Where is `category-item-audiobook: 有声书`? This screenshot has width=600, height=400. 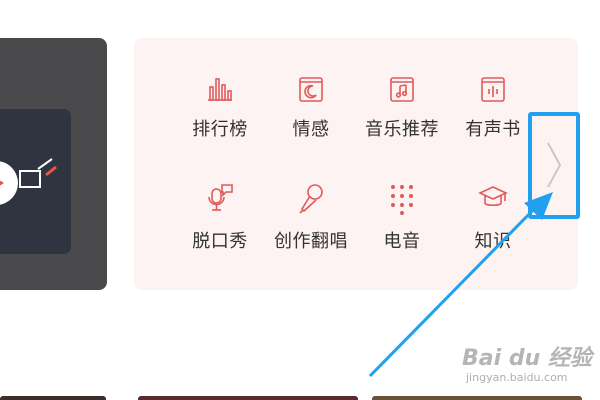
category-item-audiobook: 有声书 is located at coordinates (493, 108).